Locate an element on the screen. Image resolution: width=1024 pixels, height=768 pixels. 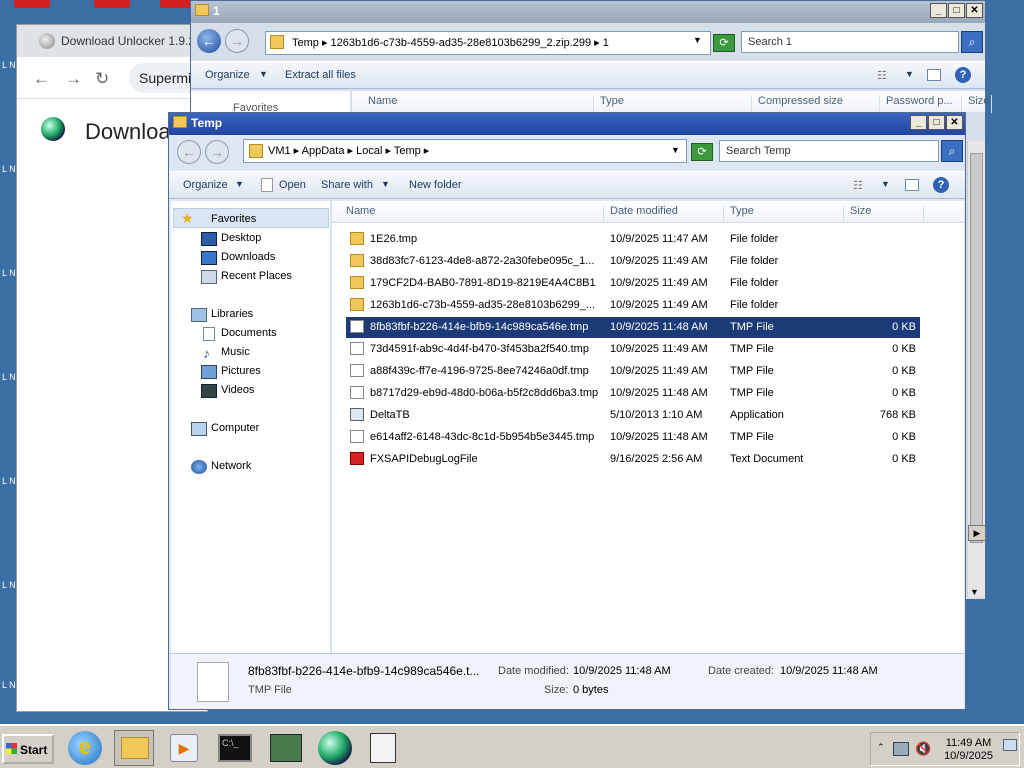
file-type: File folder is located at coordinates (754, 261).